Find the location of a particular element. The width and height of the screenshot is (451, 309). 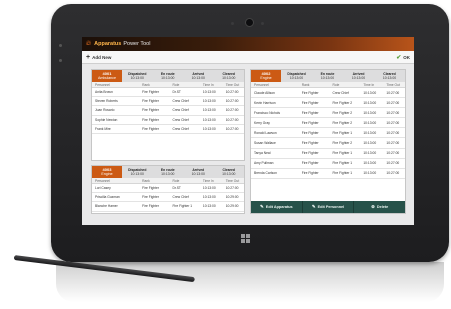

column-header: Role is located at coordinates (336, 84).